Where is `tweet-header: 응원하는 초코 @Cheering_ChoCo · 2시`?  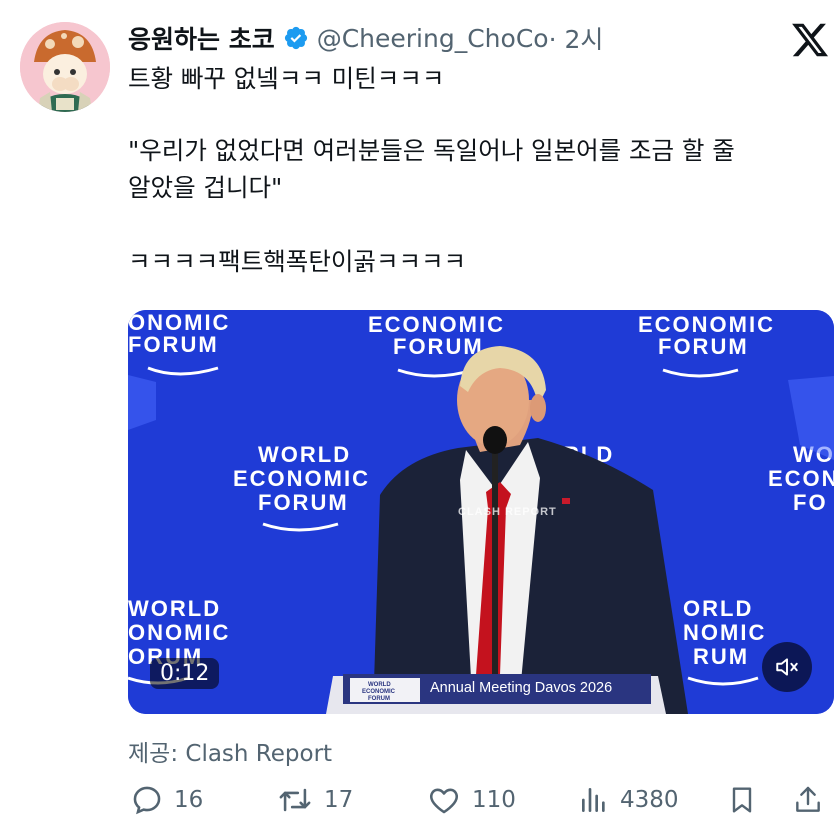
tweet-header: 응원하는 초코 @Cheering_ChoCo · 2시 is located at coordinates (365, 38).